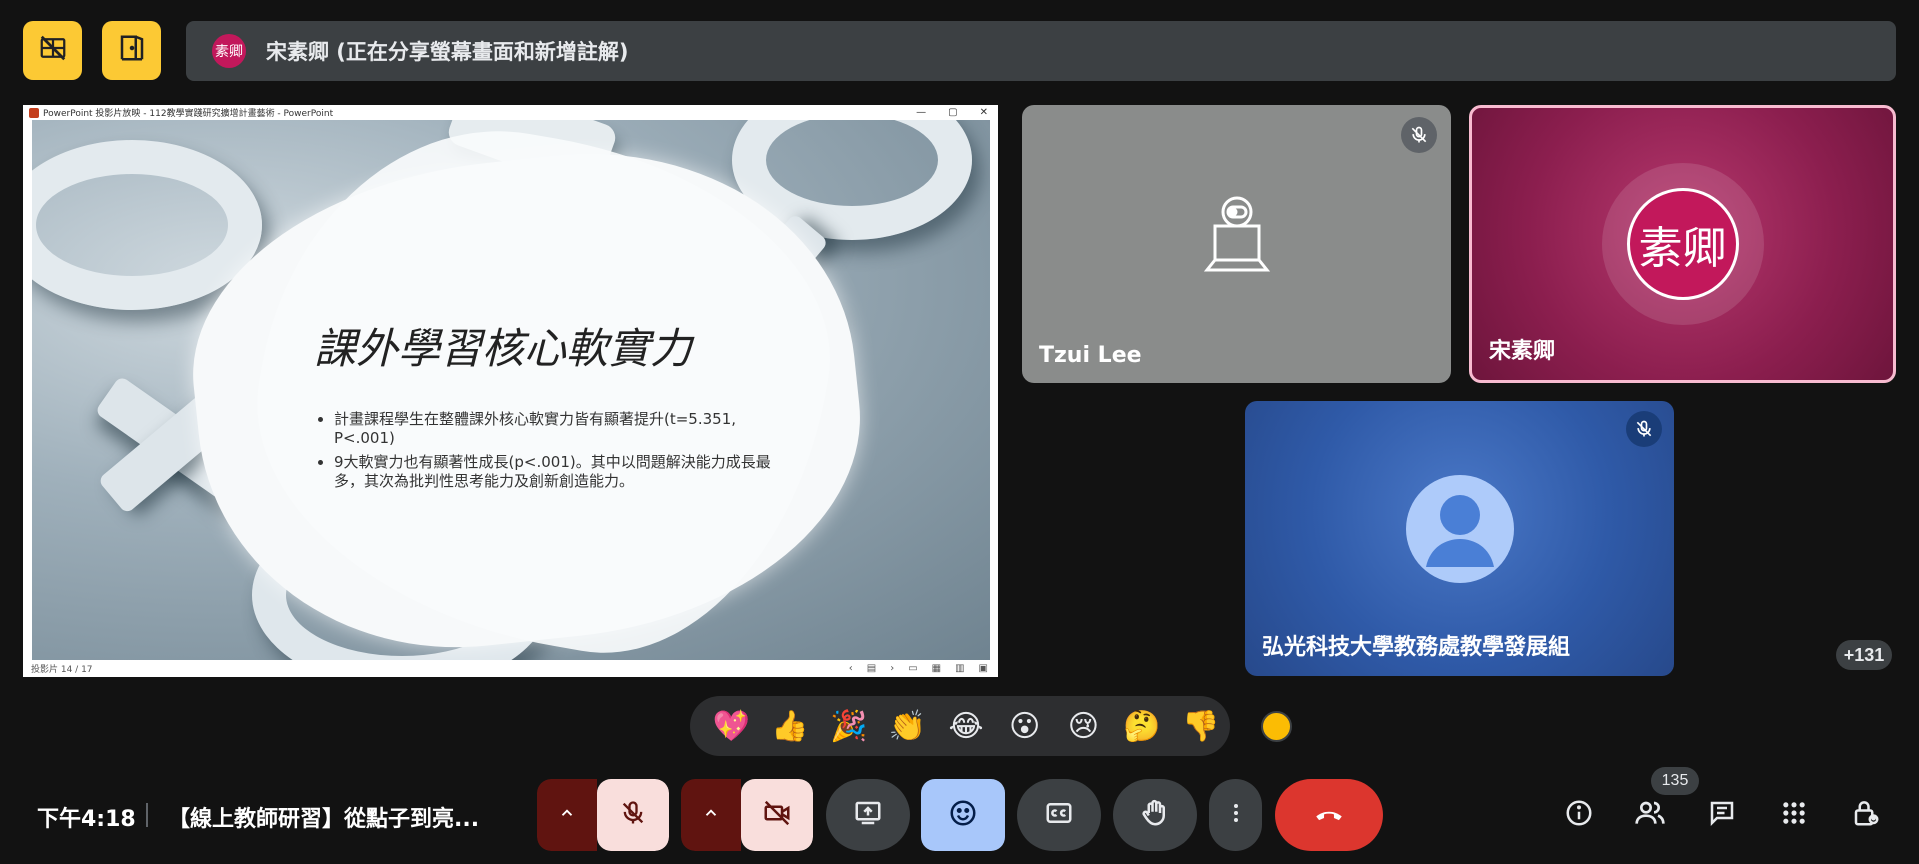 The image size is (1919, 864). What do you see at coordinates (86, 819) in the screenshot?
I see `meeting-clock: 下午4:18` at bounding box center [86, 819].